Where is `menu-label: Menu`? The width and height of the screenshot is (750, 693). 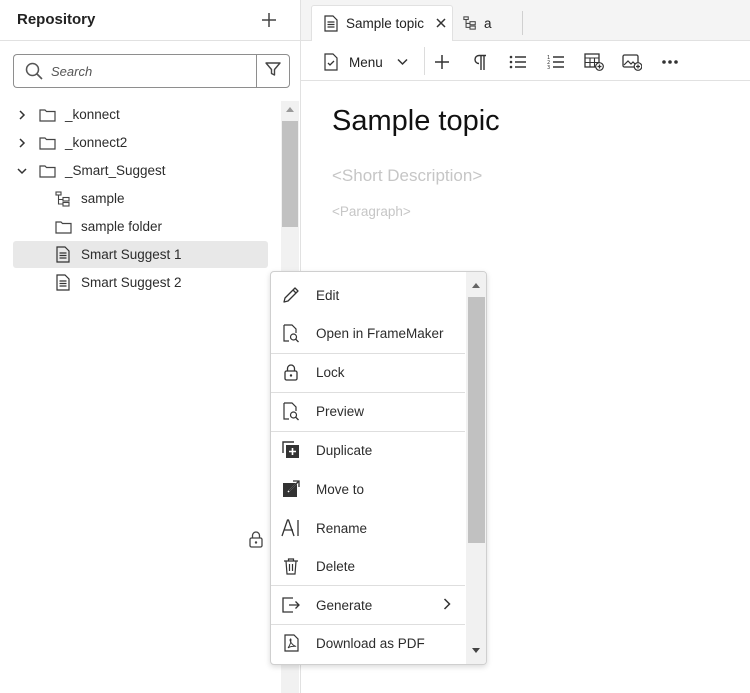 menu-label: Menu is located at coordinates (366, 62).